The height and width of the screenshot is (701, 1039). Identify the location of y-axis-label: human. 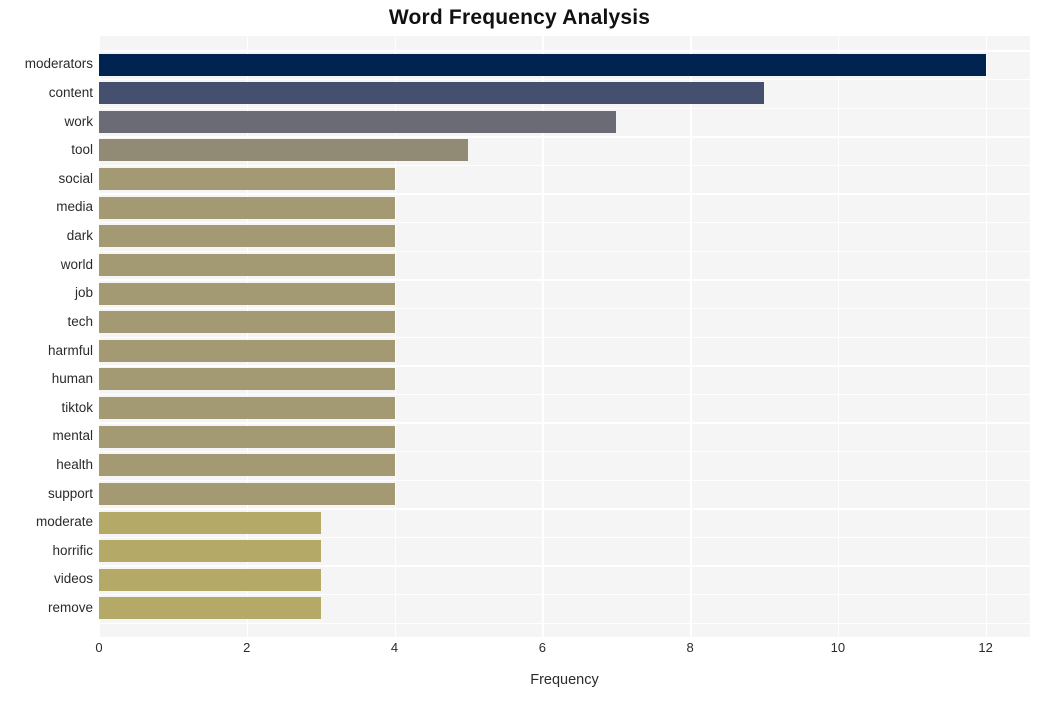
(72, 379).